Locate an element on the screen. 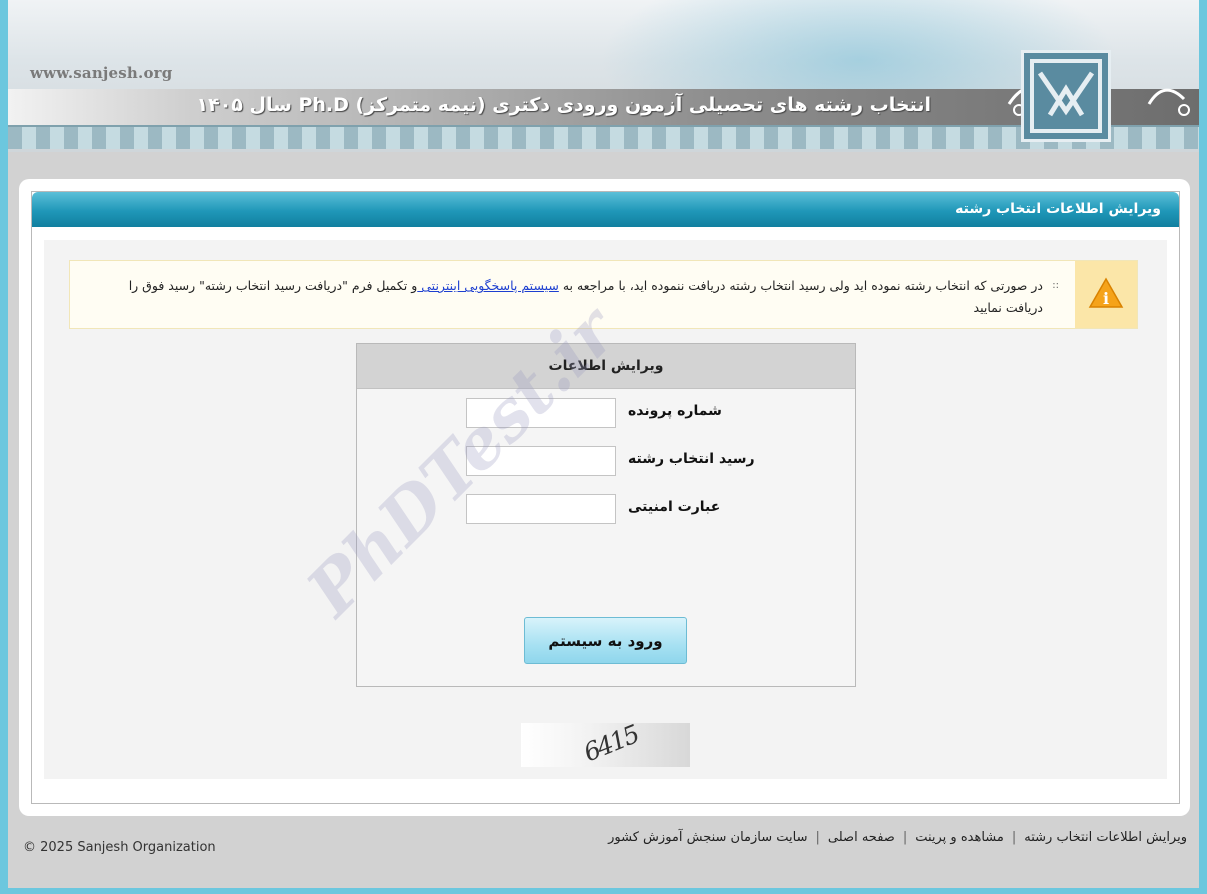 The width and height of the screenshot is (1207, 894). captcha-text: 6415 is located at coordinates (611, 743).